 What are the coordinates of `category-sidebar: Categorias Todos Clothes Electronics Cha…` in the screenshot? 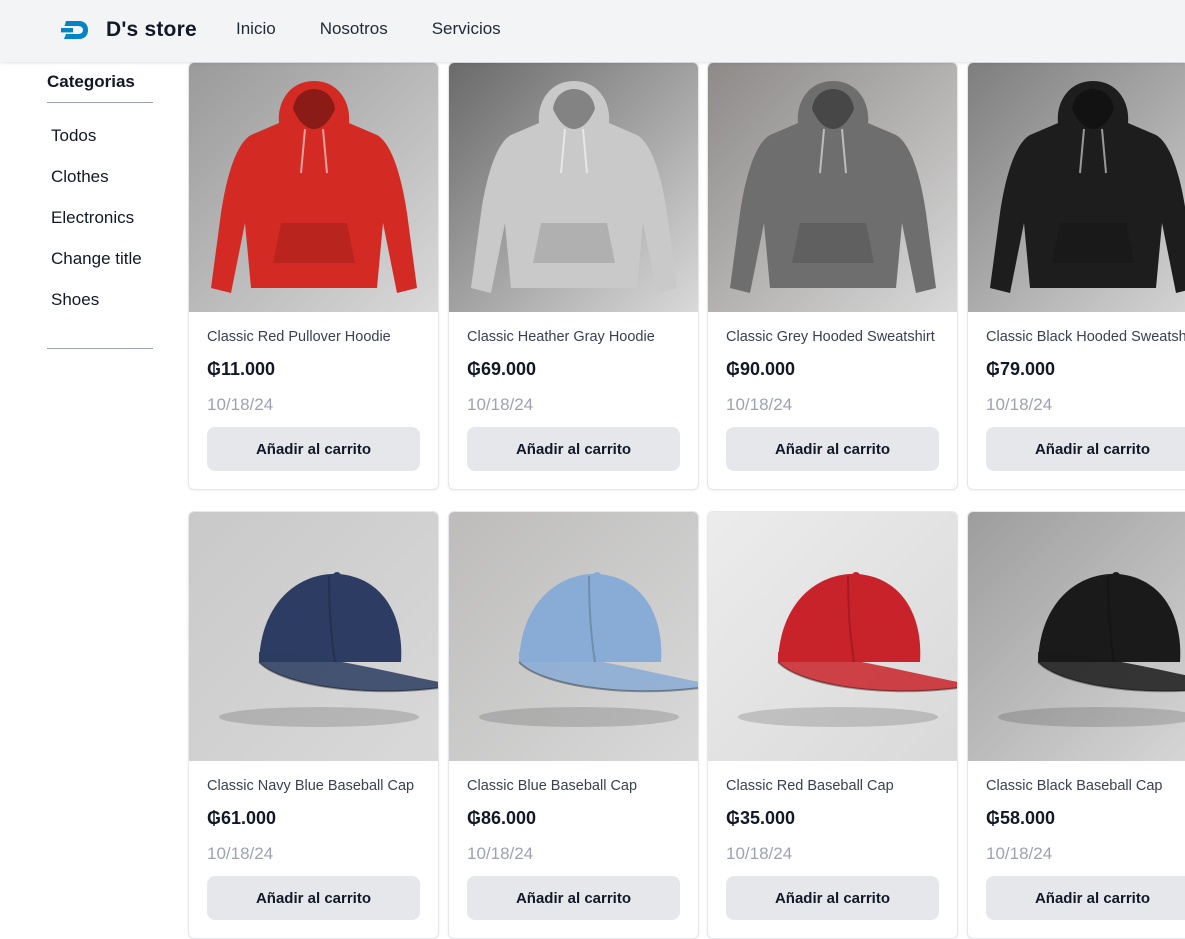 It's located at (100, 210).